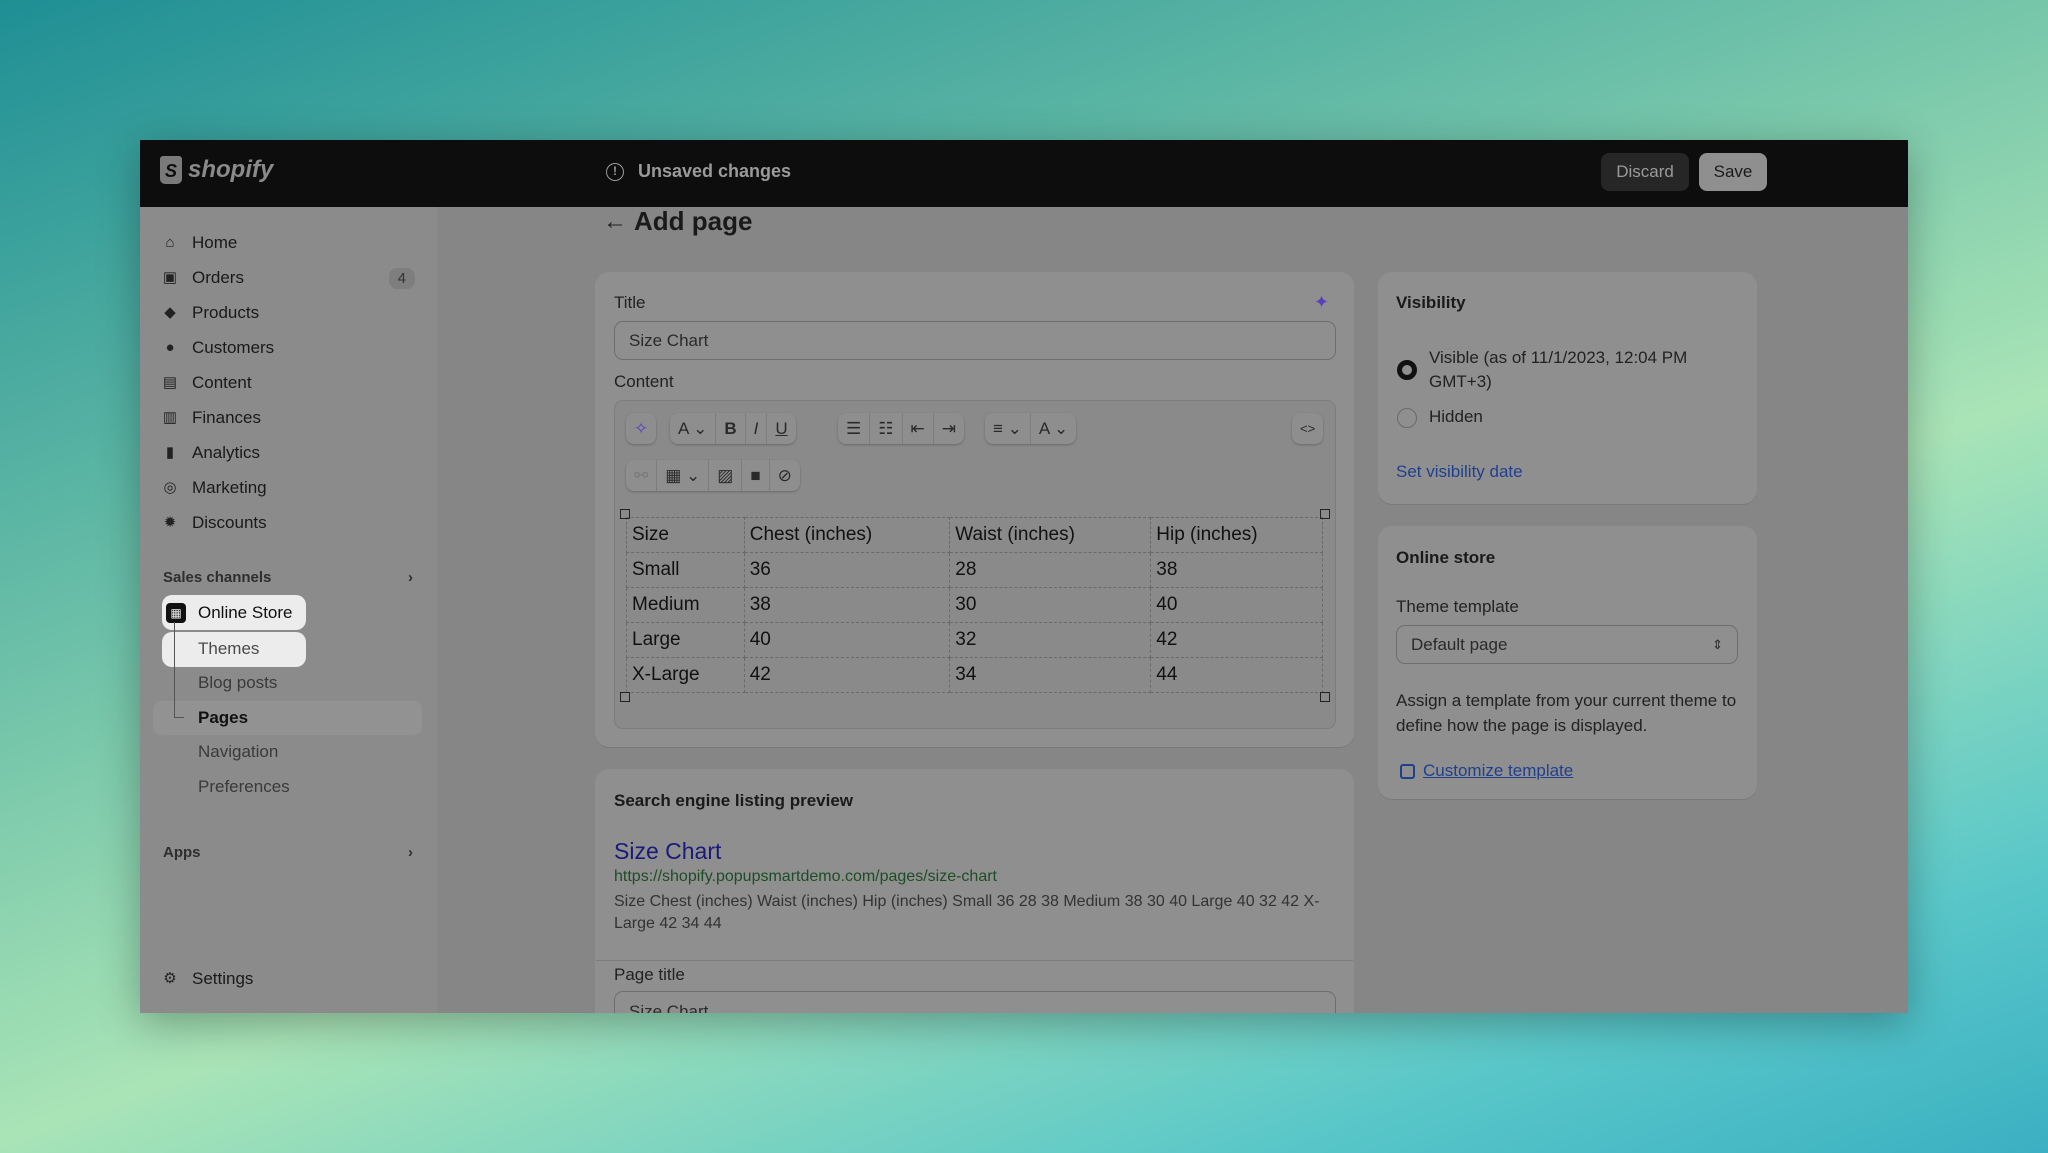 This screenshot has width=2048, height=1153. What do you see at coordinates (170, 452) in the screenshot?
I see `bar-chart-icon: ▮` at bounding box center [170, 452].